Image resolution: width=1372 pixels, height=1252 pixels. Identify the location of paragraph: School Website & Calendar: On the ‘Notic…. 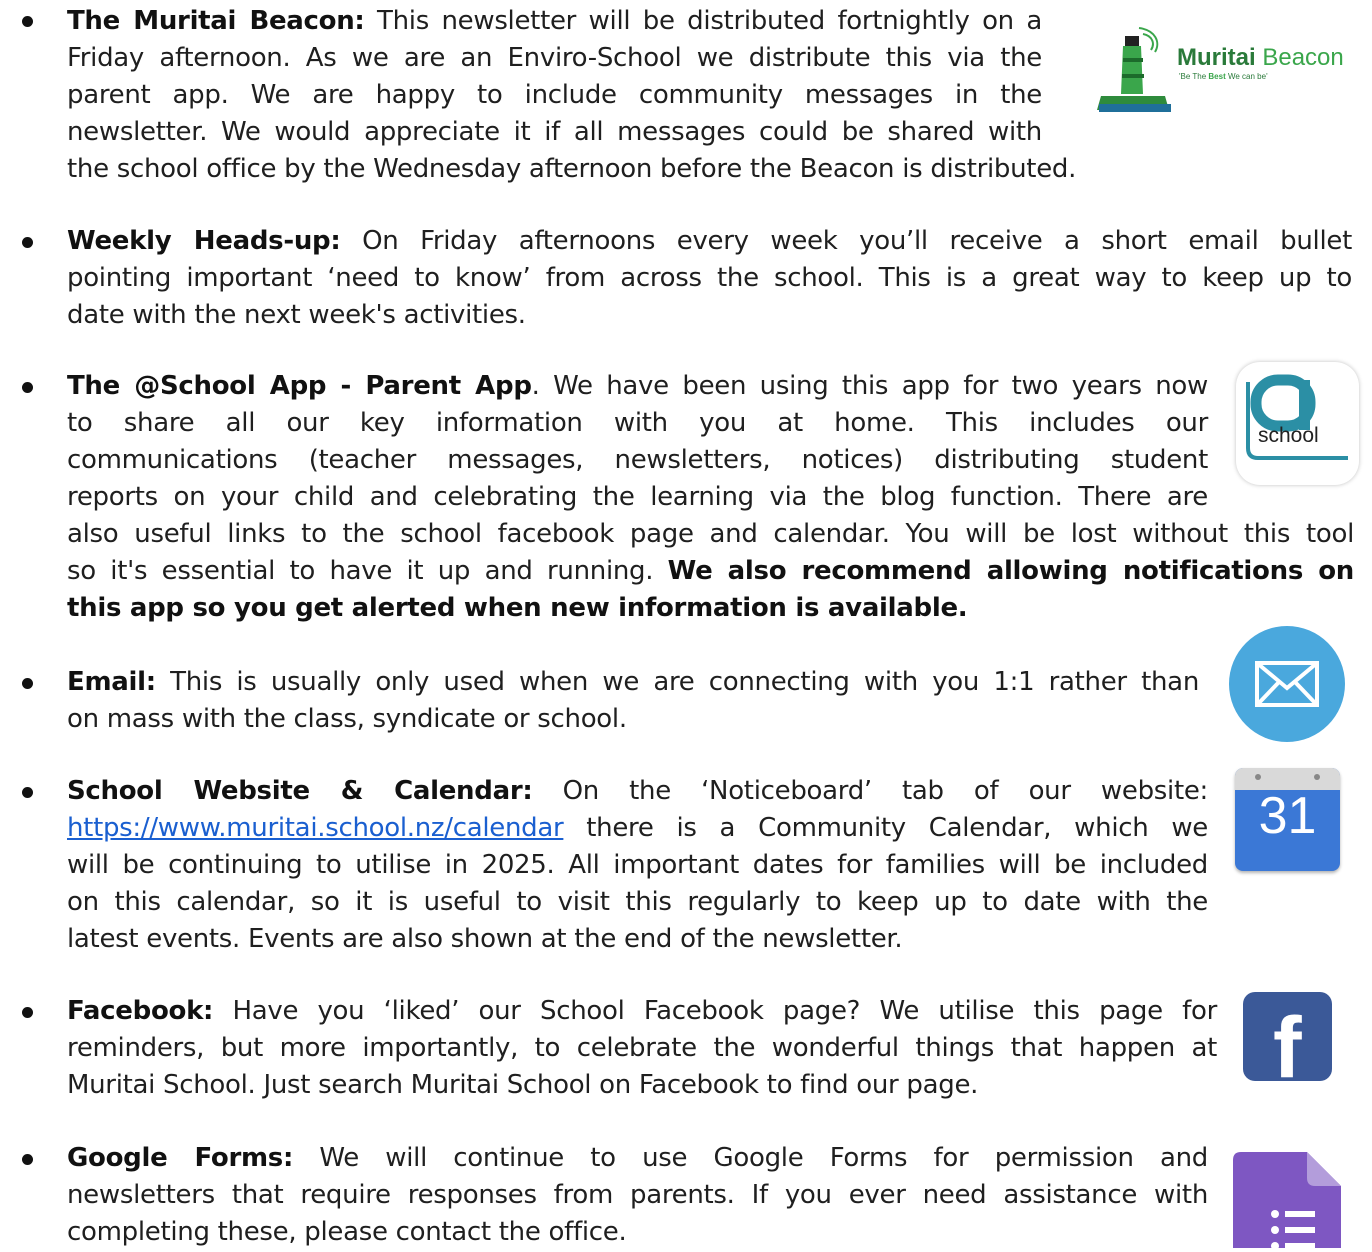
(637, 865).